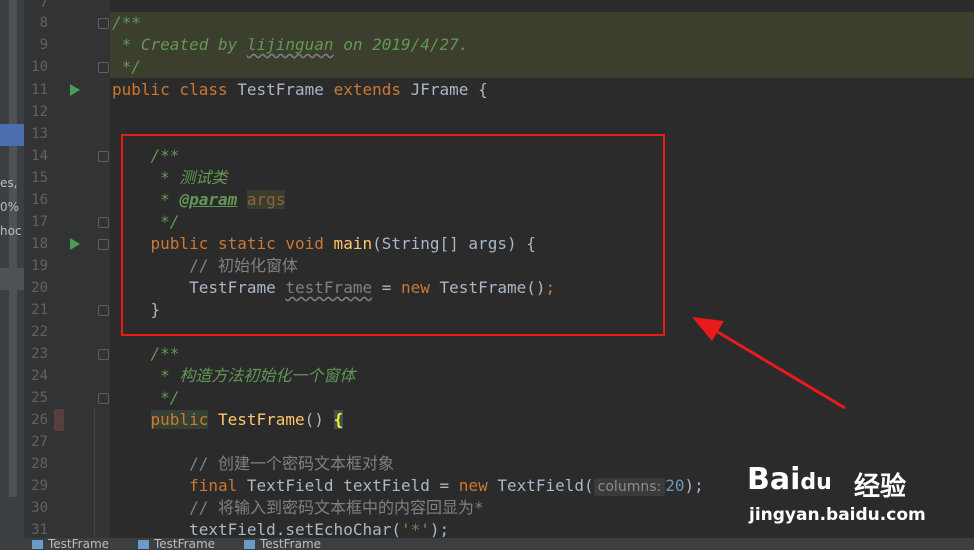  I want to click on line-comment: // 将输入到密码文本框中的内容回显为*, so click(298, 507).